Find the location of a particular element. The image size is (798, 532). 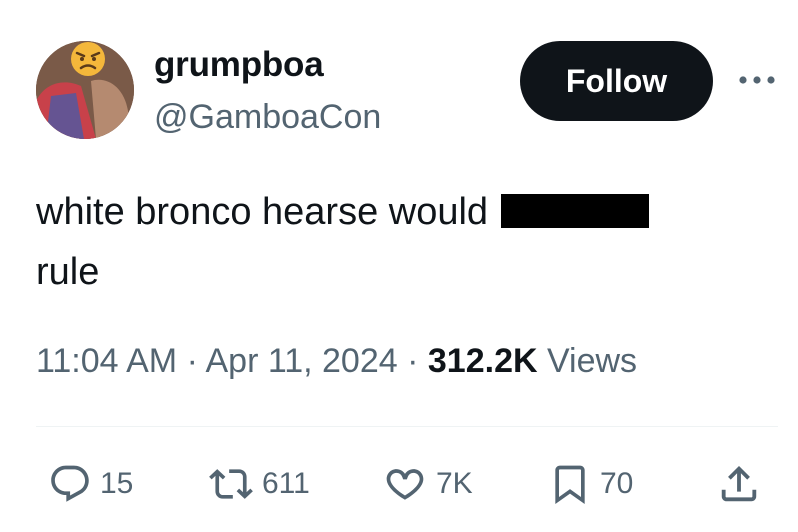

repost-button: 611 is located at coordinates (259, 484).